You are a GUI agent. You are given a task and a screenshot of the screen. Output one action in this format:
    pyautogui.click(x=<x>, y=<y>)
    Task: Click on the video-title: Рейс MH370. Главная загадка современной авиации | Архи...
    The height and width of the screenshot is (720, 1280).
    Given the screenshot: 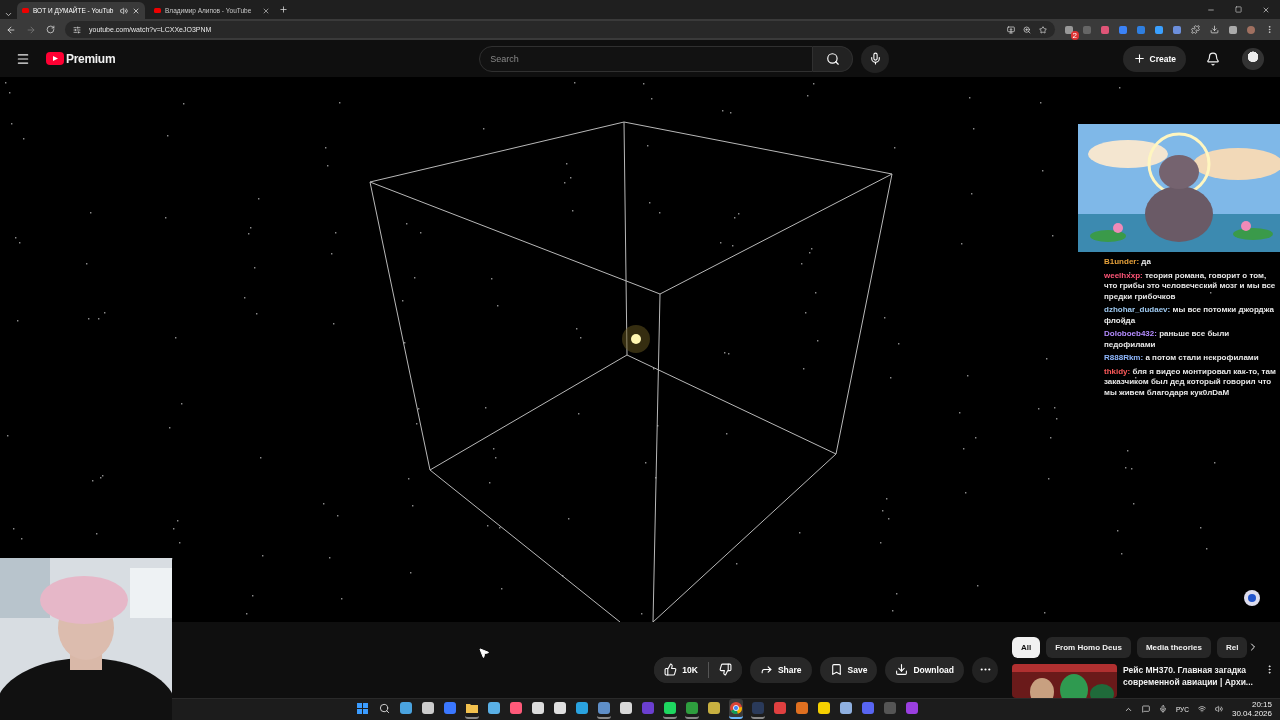 What is the action you would take?
    pyautogui.click(x=1190, y=680)
    